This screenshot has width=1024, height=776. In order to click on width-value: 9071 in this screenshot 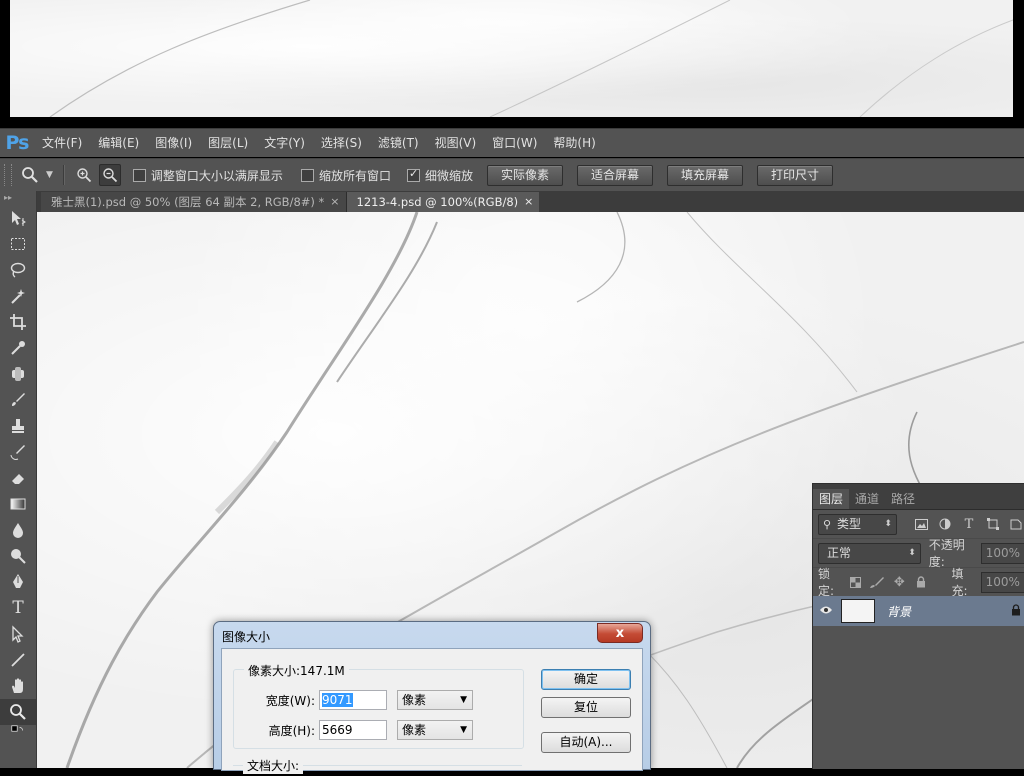, I will do `click(337, 700)`.